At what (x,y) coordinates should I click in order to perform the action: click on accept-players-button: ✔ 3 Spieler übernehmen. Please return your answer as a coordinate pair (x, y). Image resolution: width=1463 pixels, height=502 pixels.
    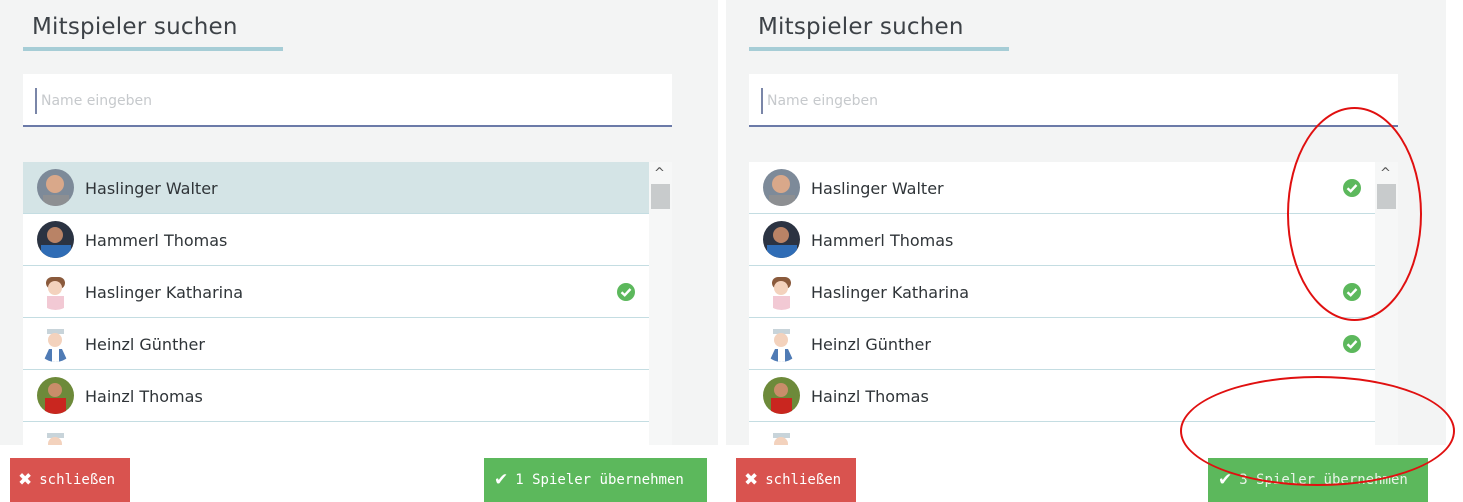
    Looking at the image, I should click on (1318, 480).